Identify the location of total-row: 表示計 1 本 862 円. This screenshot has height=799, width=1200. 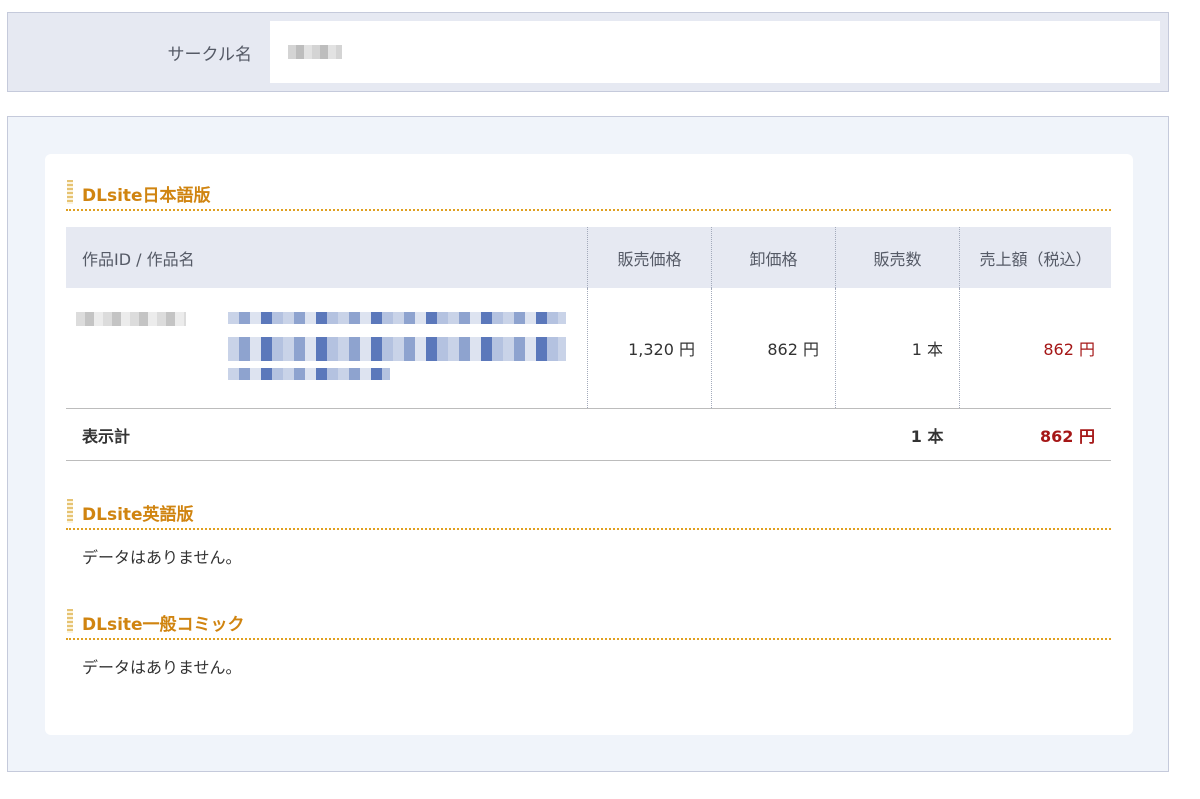
(588, 434).